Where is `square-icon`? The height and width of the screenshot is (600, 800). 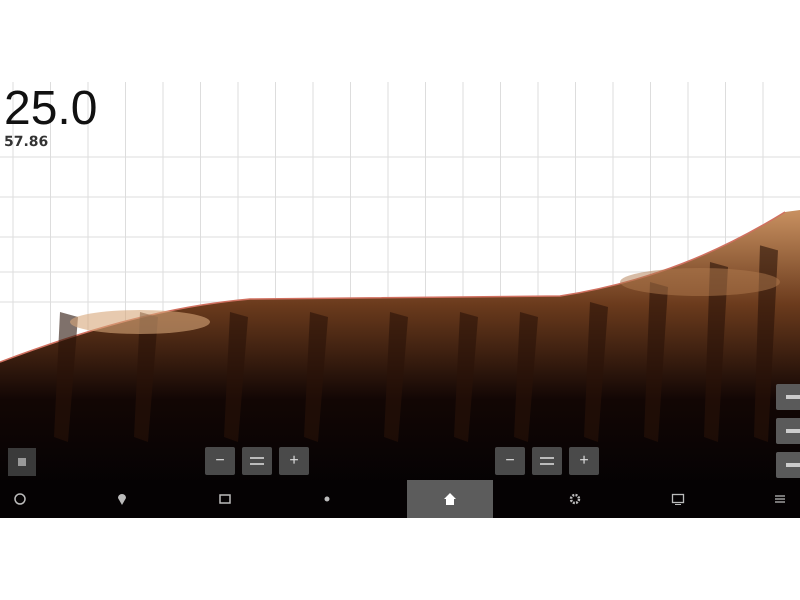 square-icon is located at coordinates (22, 462).